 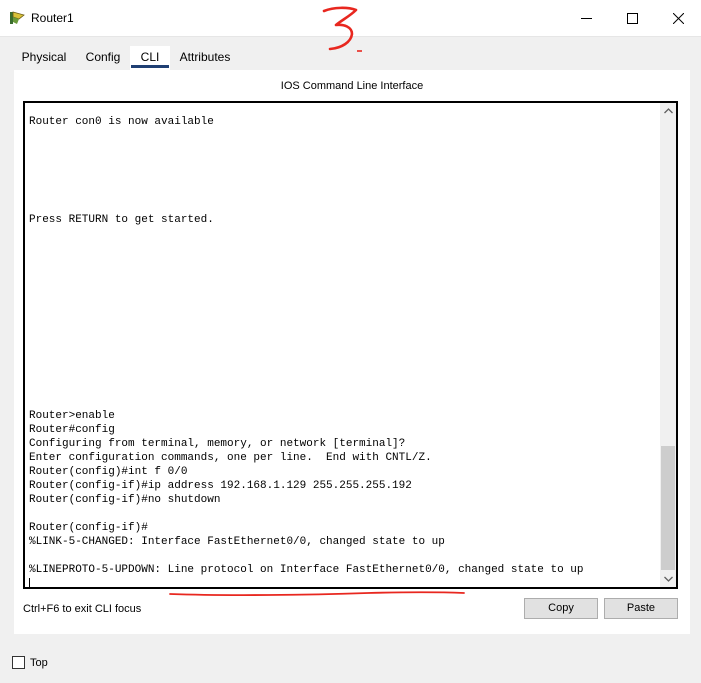 What do you see at coordinates (121, 220) in the screenshot?
I see `terminal-line: Press RETURN to get started.` at bounding box center [121, 220].